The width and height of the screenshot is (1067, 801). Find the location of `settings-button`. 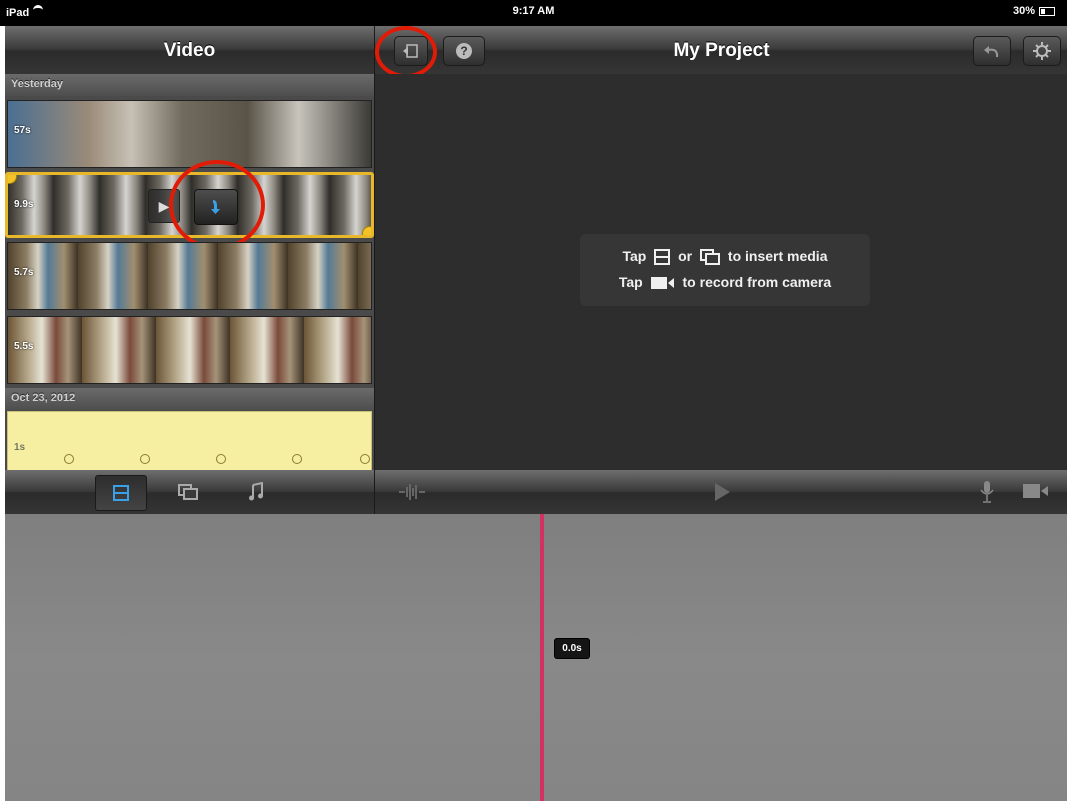

settings-button is located at coordinates (1042, 51).